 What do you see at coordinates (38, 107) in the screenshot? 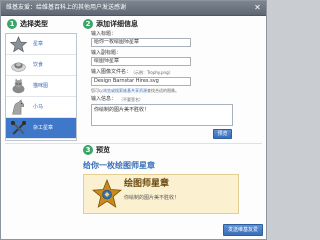
I see `type-item-label: 小马` at bounding box center [38, 107].